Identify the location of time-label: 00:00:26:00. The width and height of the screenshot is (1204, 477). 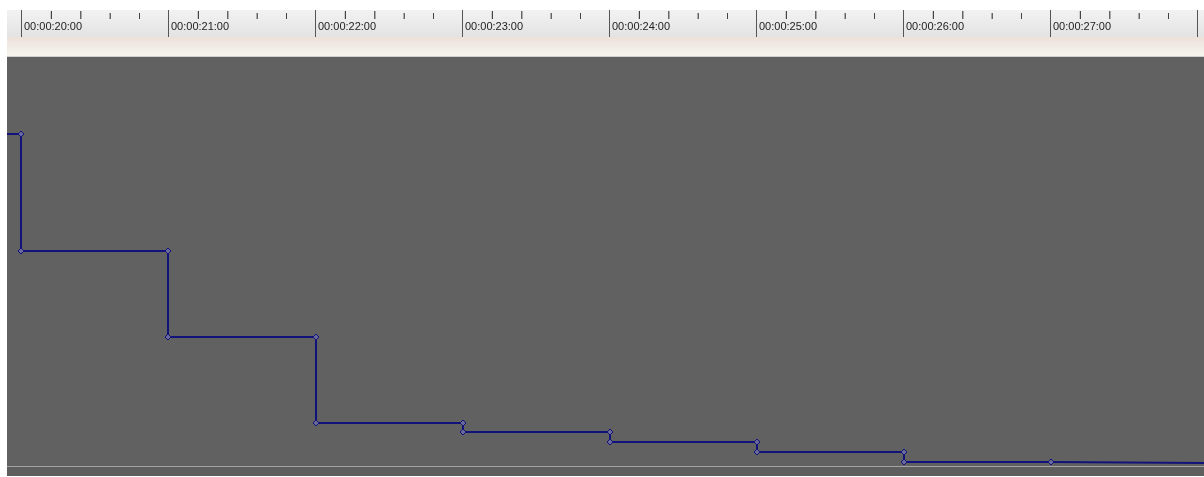
(935, 26).